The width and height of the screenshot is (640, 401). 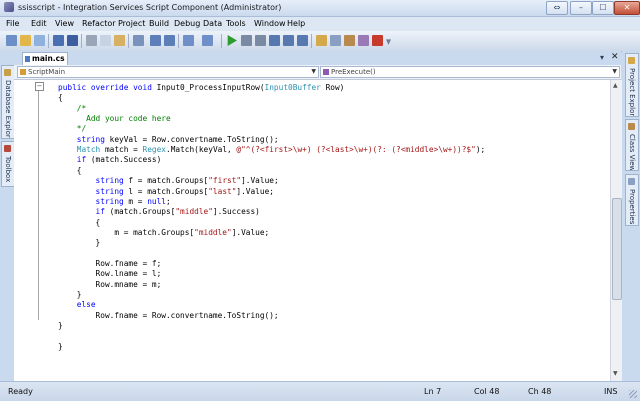 What do you see at coordinates (131, 23) in the screenshot?
I see `menu-project: Project` at bounding box center [131, 23].